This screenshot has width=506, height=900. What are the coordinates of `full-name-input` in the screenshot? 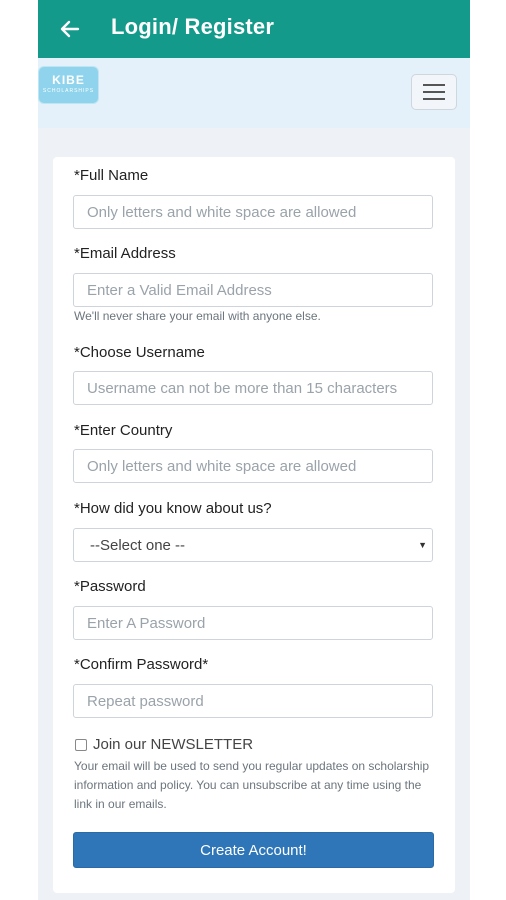 It's located at (253, 212).